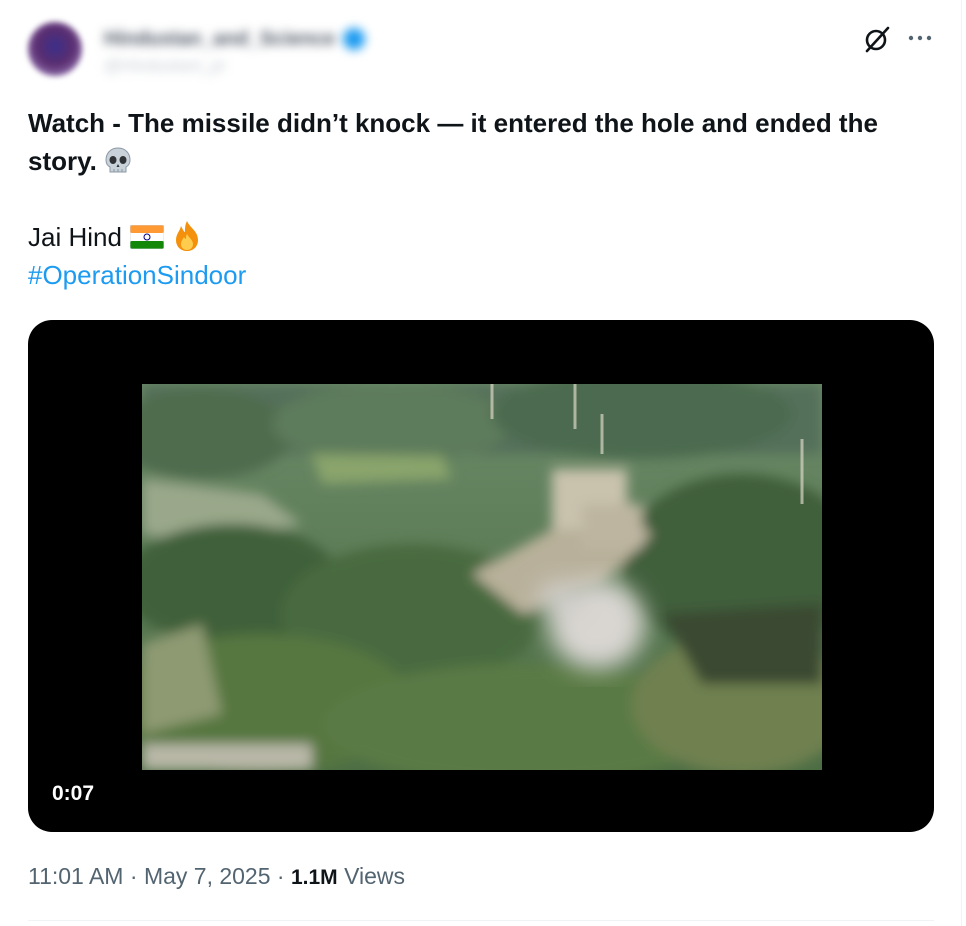 The width and height of the screenshot is (966, 926). I want to click on fire-emoji-icon, so click(186, 236).